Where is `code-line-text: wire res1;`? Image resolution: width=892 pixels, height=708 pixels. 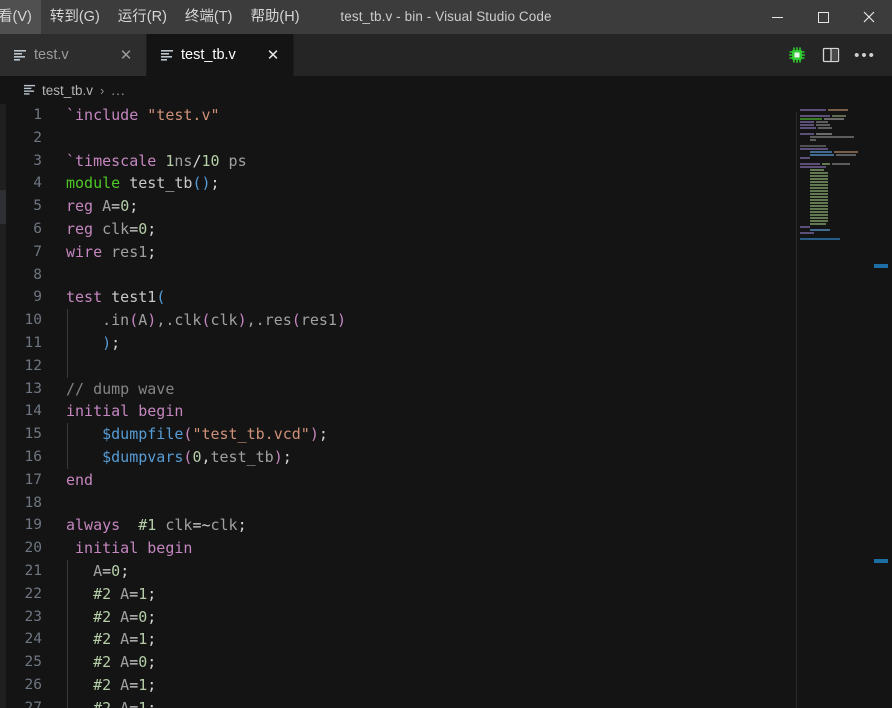 code-line-text: wire res1; is located at coordinates (110, 252).